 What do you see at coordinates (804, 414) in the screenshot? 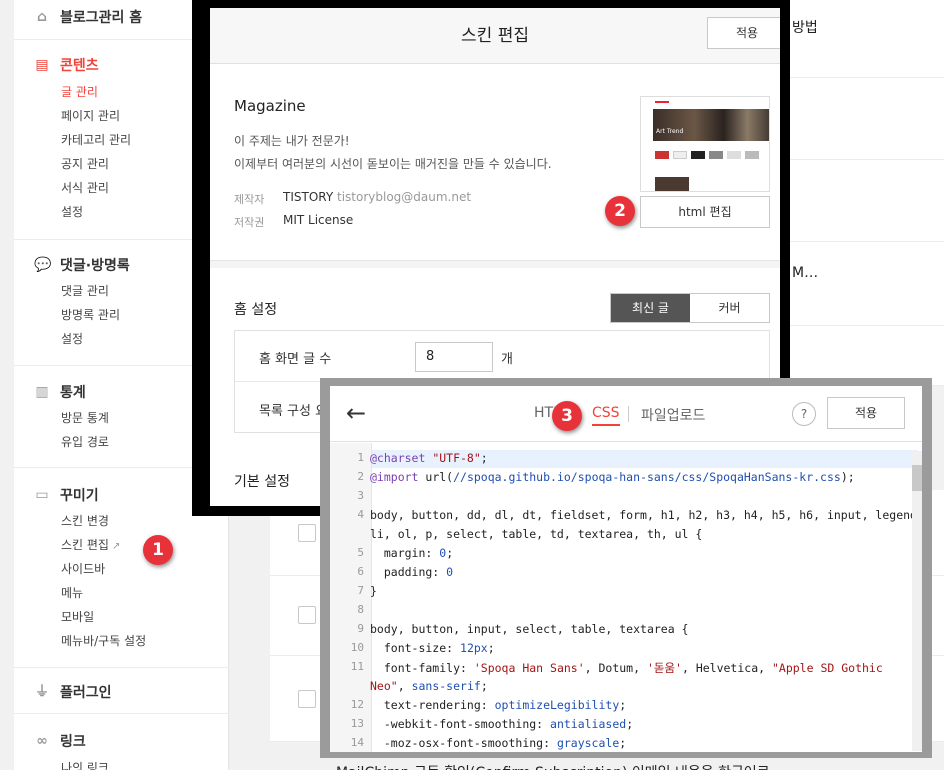
I see `help-icon: ?` at bounding box center [804, 414].